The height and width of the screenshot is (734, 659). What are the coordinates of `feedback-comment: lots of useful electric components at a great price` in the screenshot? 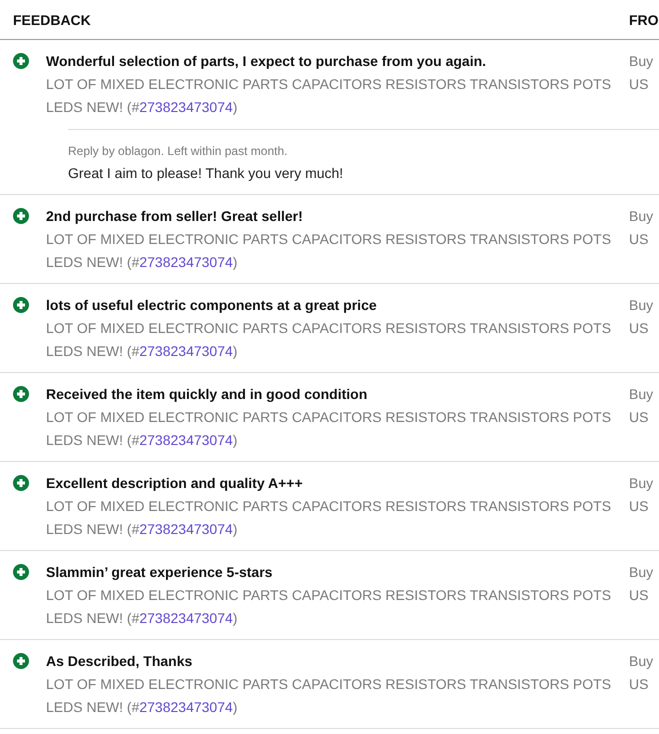 It's located at (212, 305).